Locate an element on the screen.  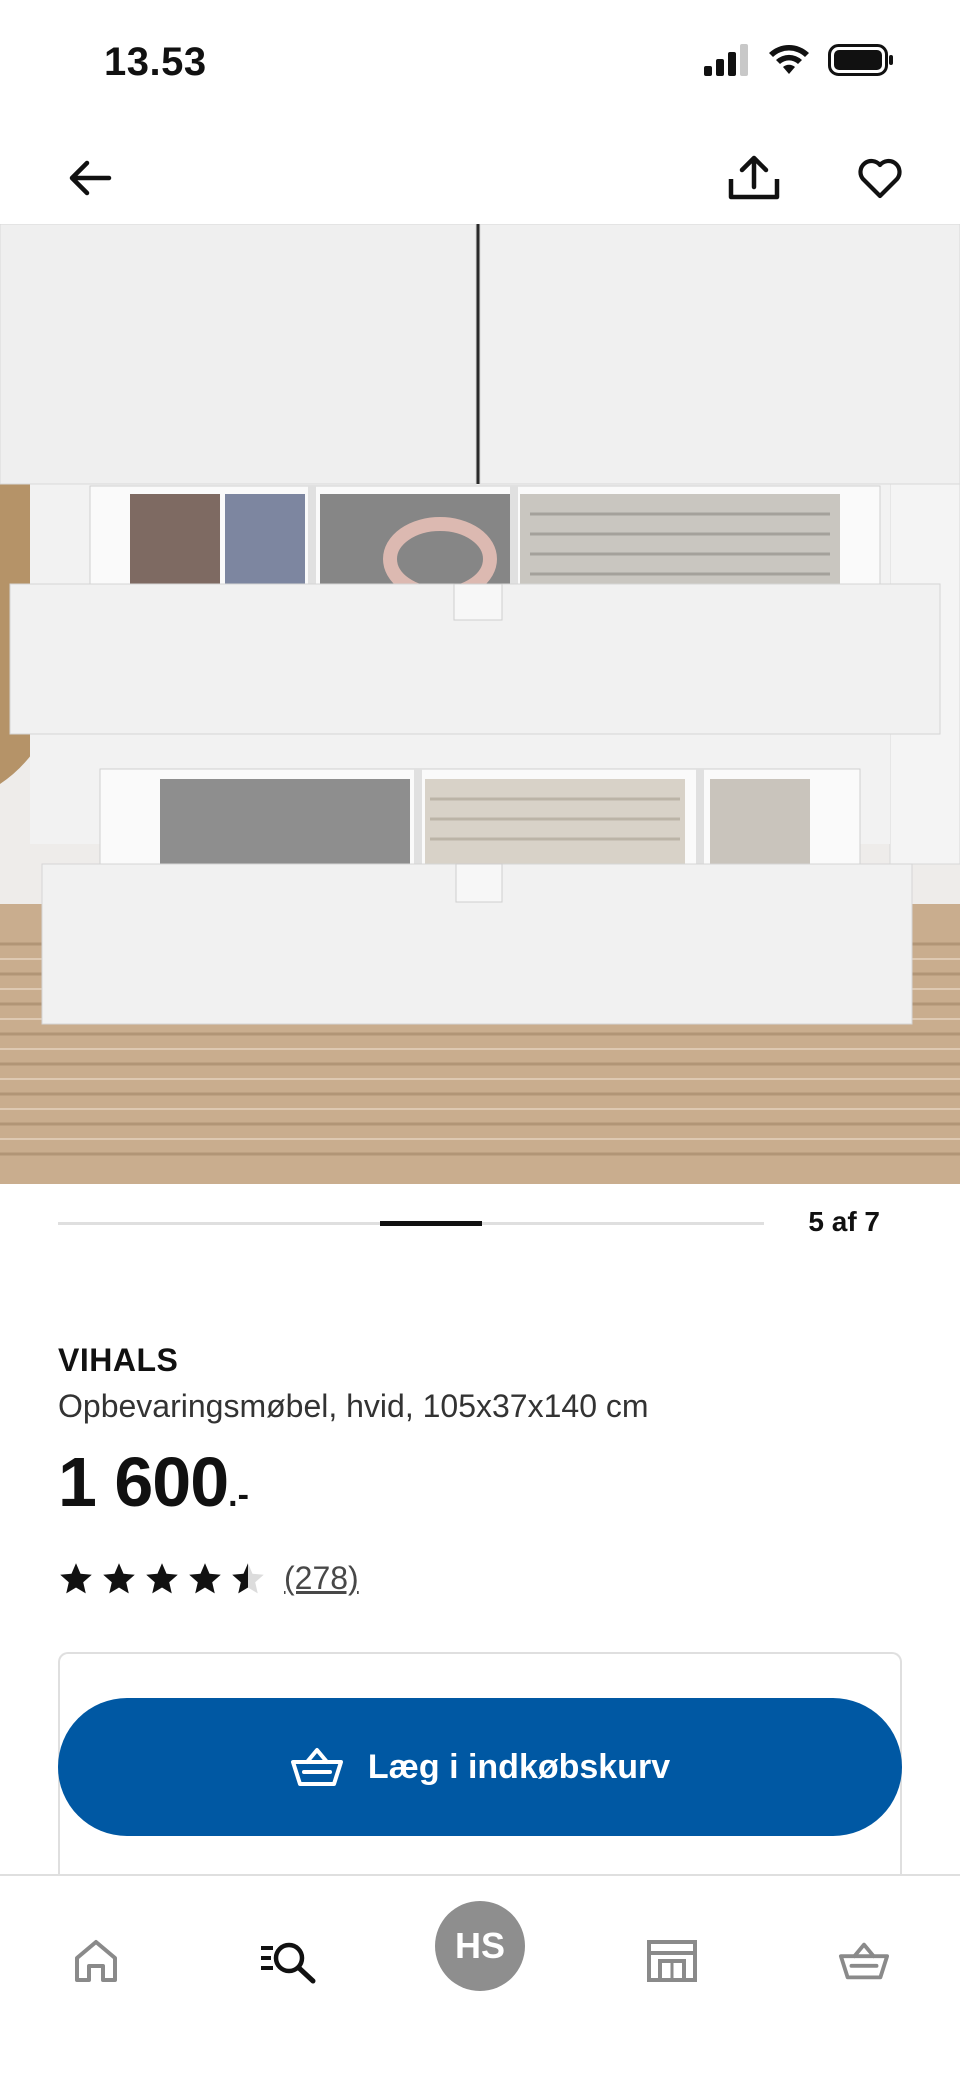
nav-home is located at coordinates (96, 1961).